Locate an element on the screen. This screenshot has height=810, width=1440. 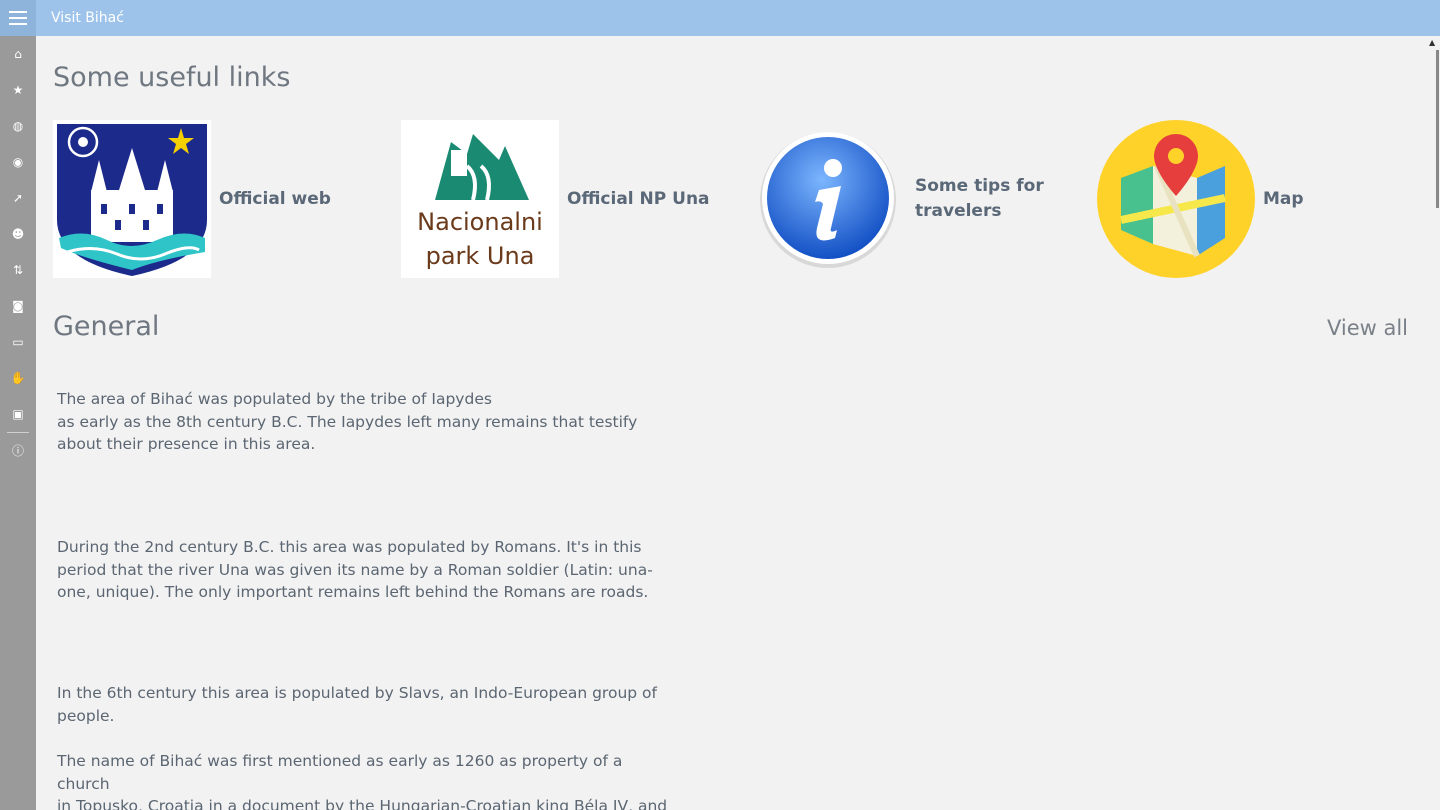
nav-item-tablet: ▭ is located at coordinates (18, 342).